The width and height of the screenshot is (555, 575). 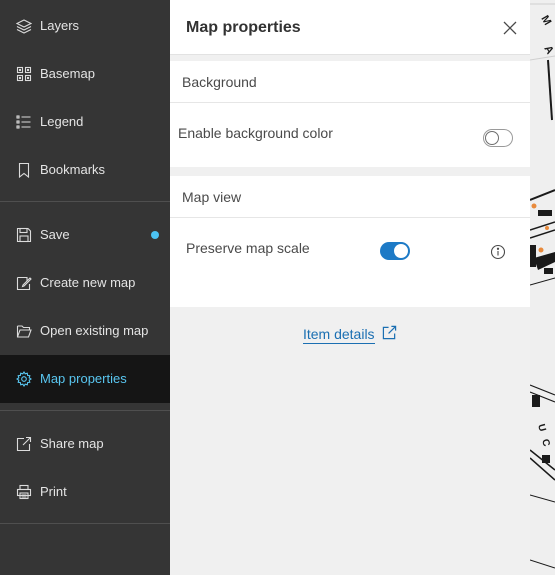 I want to click on nav-item-open-existing-map: Open existing map, so click(x=85, y=331).